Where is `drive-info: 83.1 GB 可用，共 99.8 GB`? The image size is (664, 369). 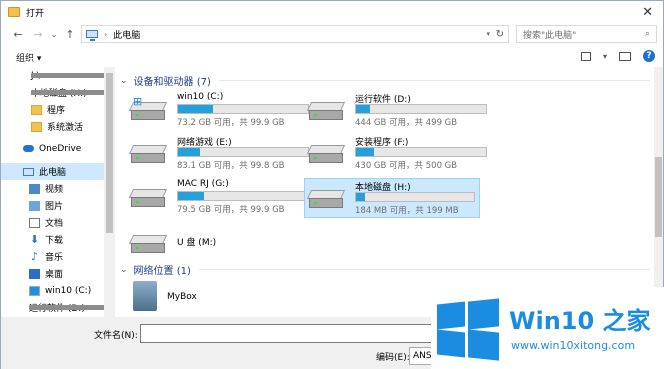 drive-info: 83.1 GB 可用，共 99.8 GB is located at coordinates (231, 166).